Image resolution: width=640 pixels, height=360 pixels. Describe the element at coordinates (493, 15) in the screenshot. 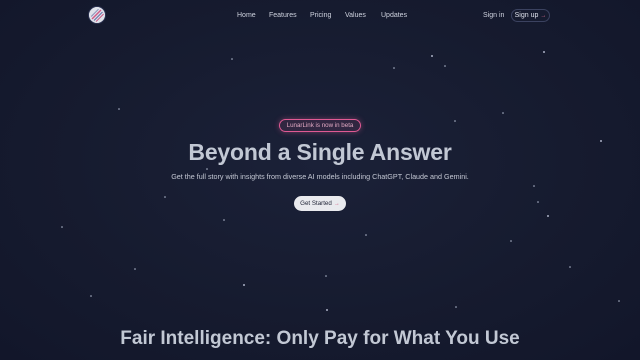

I see `sign-in-link: Sign in` at that location.